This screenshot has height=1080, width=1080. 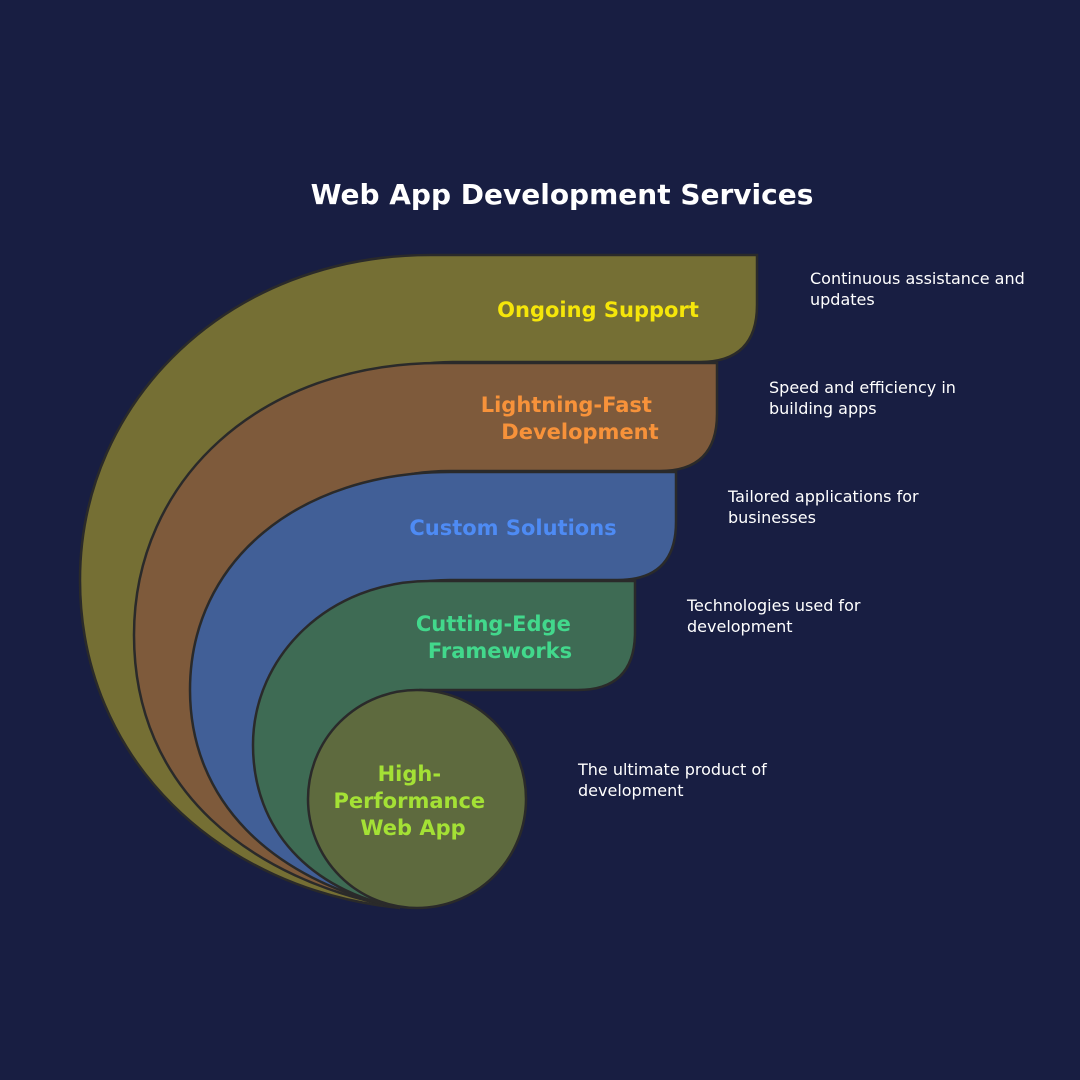 What do you see at coordinates (776, 616) in the screenshot?
I see `description-cutting-edge-frameworks: Technologies used for development` at bounding box center [776, 616].